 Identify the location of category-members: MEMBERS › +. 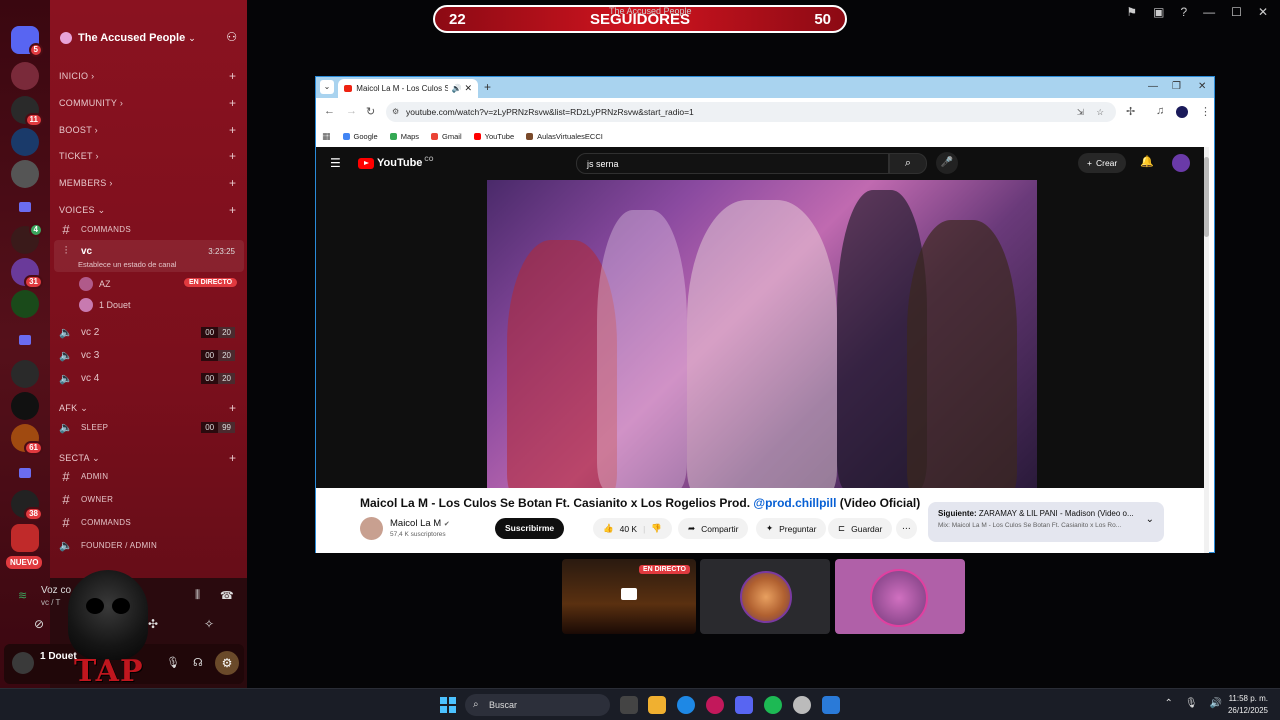
(147, 183).